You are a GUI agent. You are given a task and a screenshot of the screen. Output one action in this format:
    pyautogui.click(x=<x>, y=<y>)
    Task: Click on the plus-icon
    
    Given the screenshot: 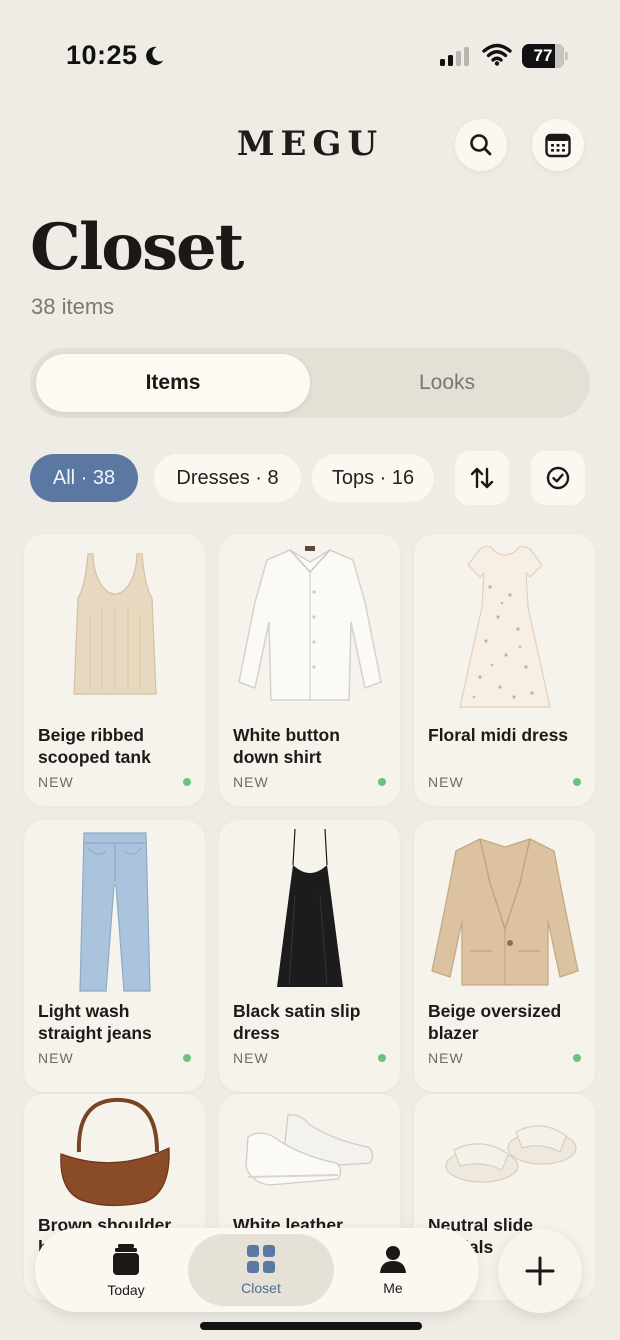 What is the action you would take?
    pyautogui.click(x=540, y=1271)
    